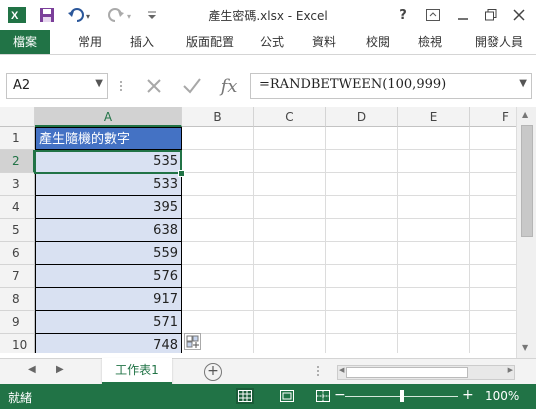  What do you see at coordinates (17, 253) in the screenshot?
I see `row-header: 6` at bounding box center [17, 253].